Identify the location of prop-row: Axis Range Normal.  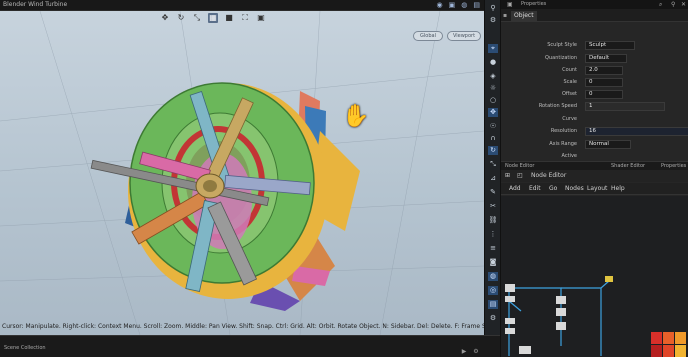
(594, 144).